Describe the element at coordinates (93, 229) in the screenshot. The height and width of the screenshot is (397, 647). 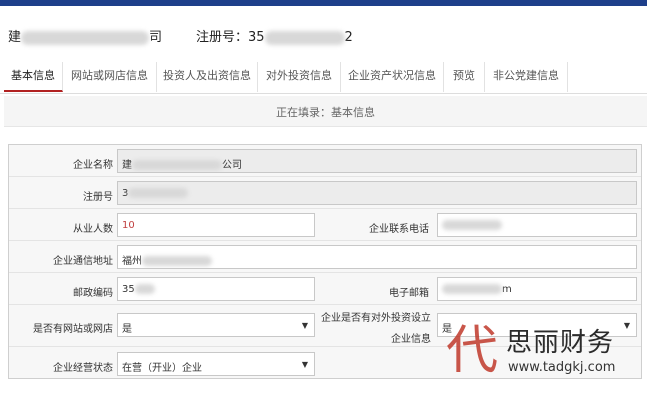
I see `employees-label: 从业人数` at that location.